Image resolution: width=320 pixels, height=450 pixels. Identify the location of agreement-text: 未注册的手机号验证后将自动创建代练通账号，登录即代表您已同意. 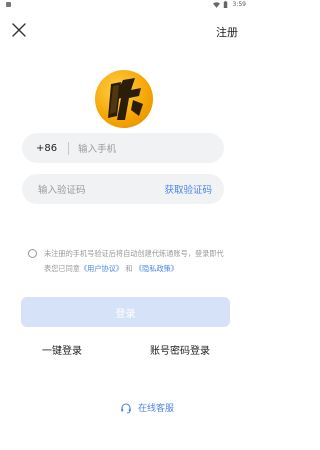
(134, 261).